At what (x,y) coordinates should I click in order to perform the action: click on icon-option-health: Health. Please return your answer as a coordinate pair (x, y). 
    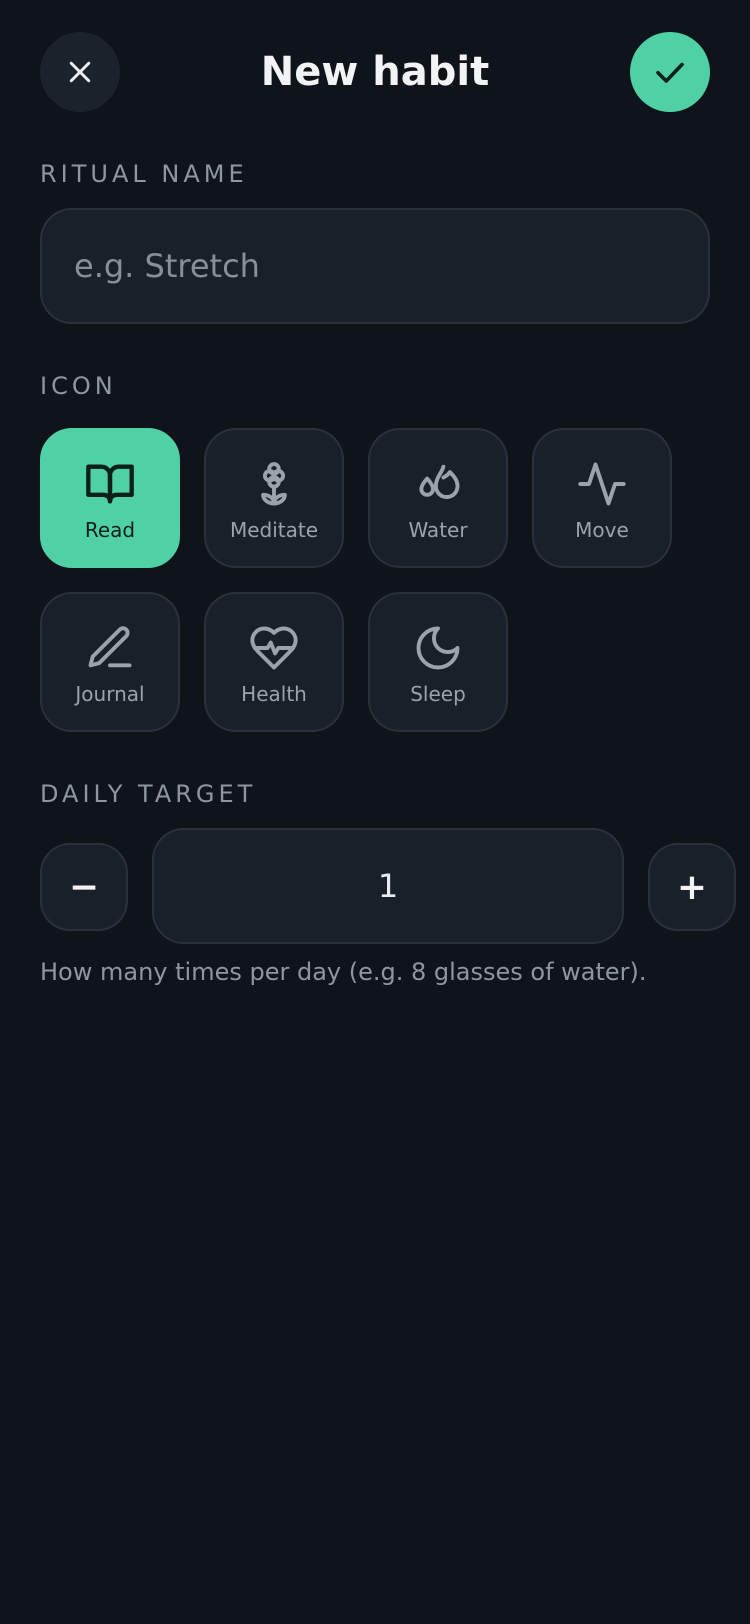
    Looking at the image, I should click on (274, 662).